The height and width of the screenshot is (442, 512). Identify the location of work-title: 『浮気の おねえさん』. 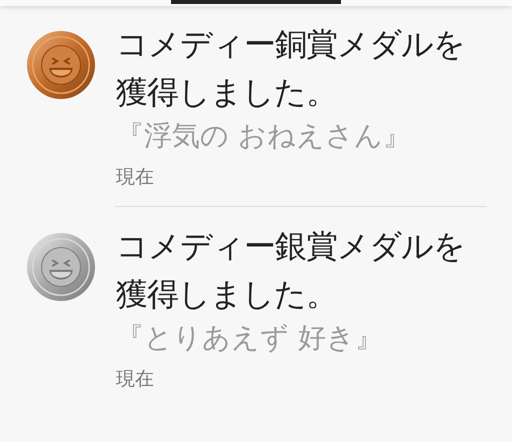
(264, 136).